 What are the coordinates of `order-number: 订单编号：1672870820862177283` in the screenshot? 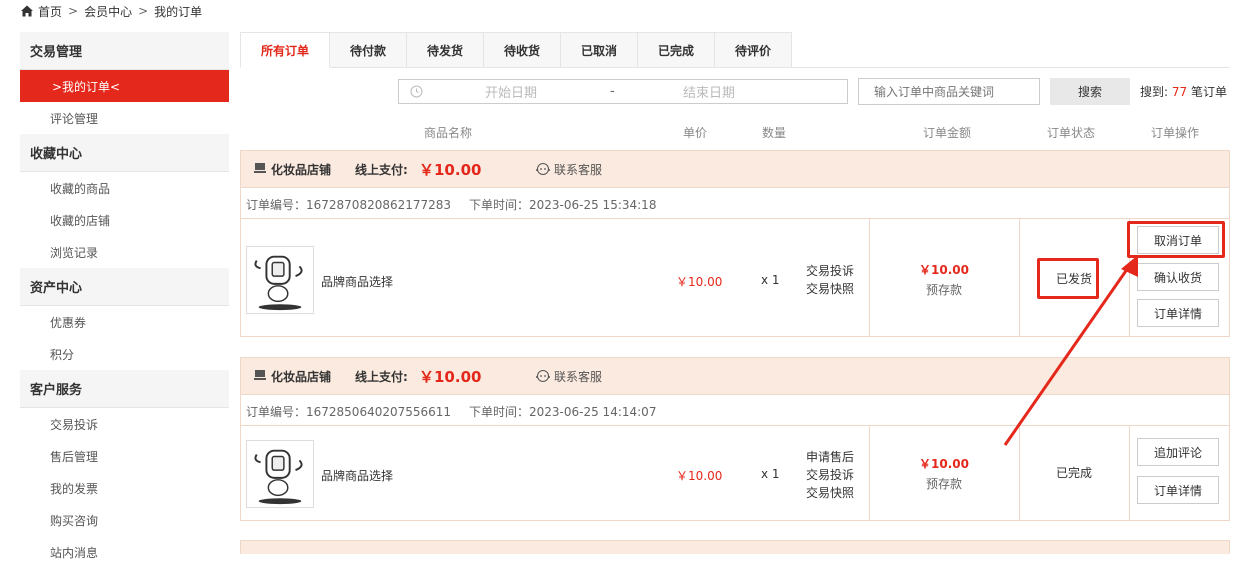 It's located at (349, 205).